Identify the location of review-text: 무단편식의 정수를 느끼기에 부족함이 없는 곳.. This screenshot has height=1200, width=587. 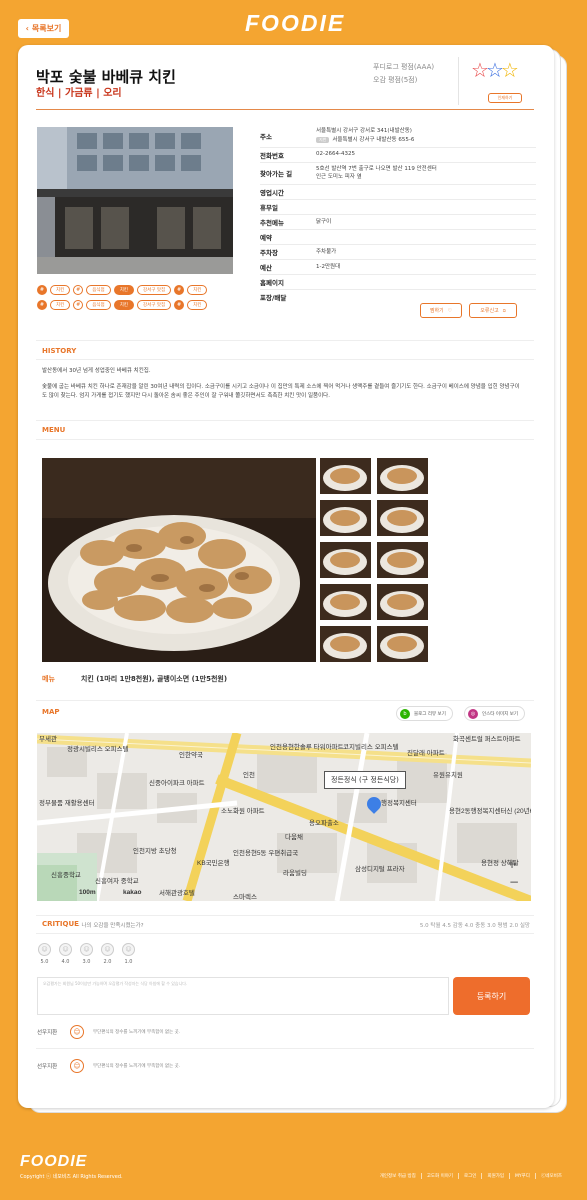
(137, 1066).